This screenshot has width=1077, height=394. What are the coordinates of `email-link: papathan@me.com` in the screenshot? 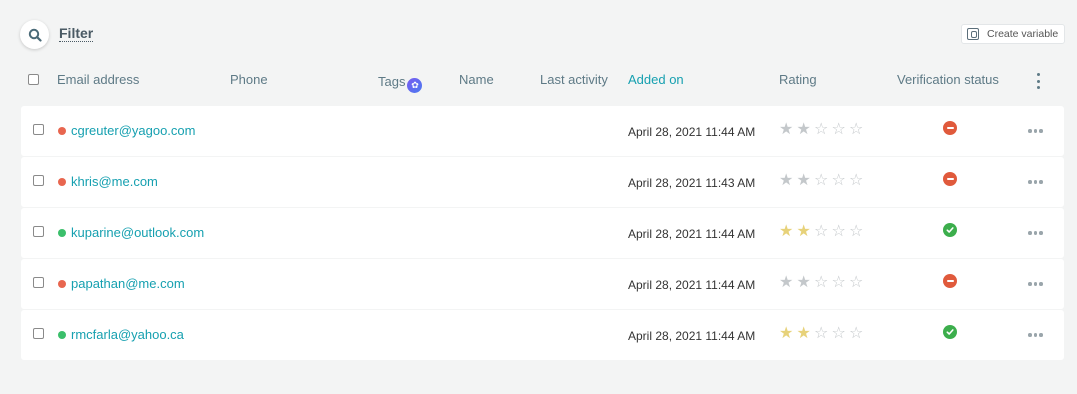 It's located at (128, 284).